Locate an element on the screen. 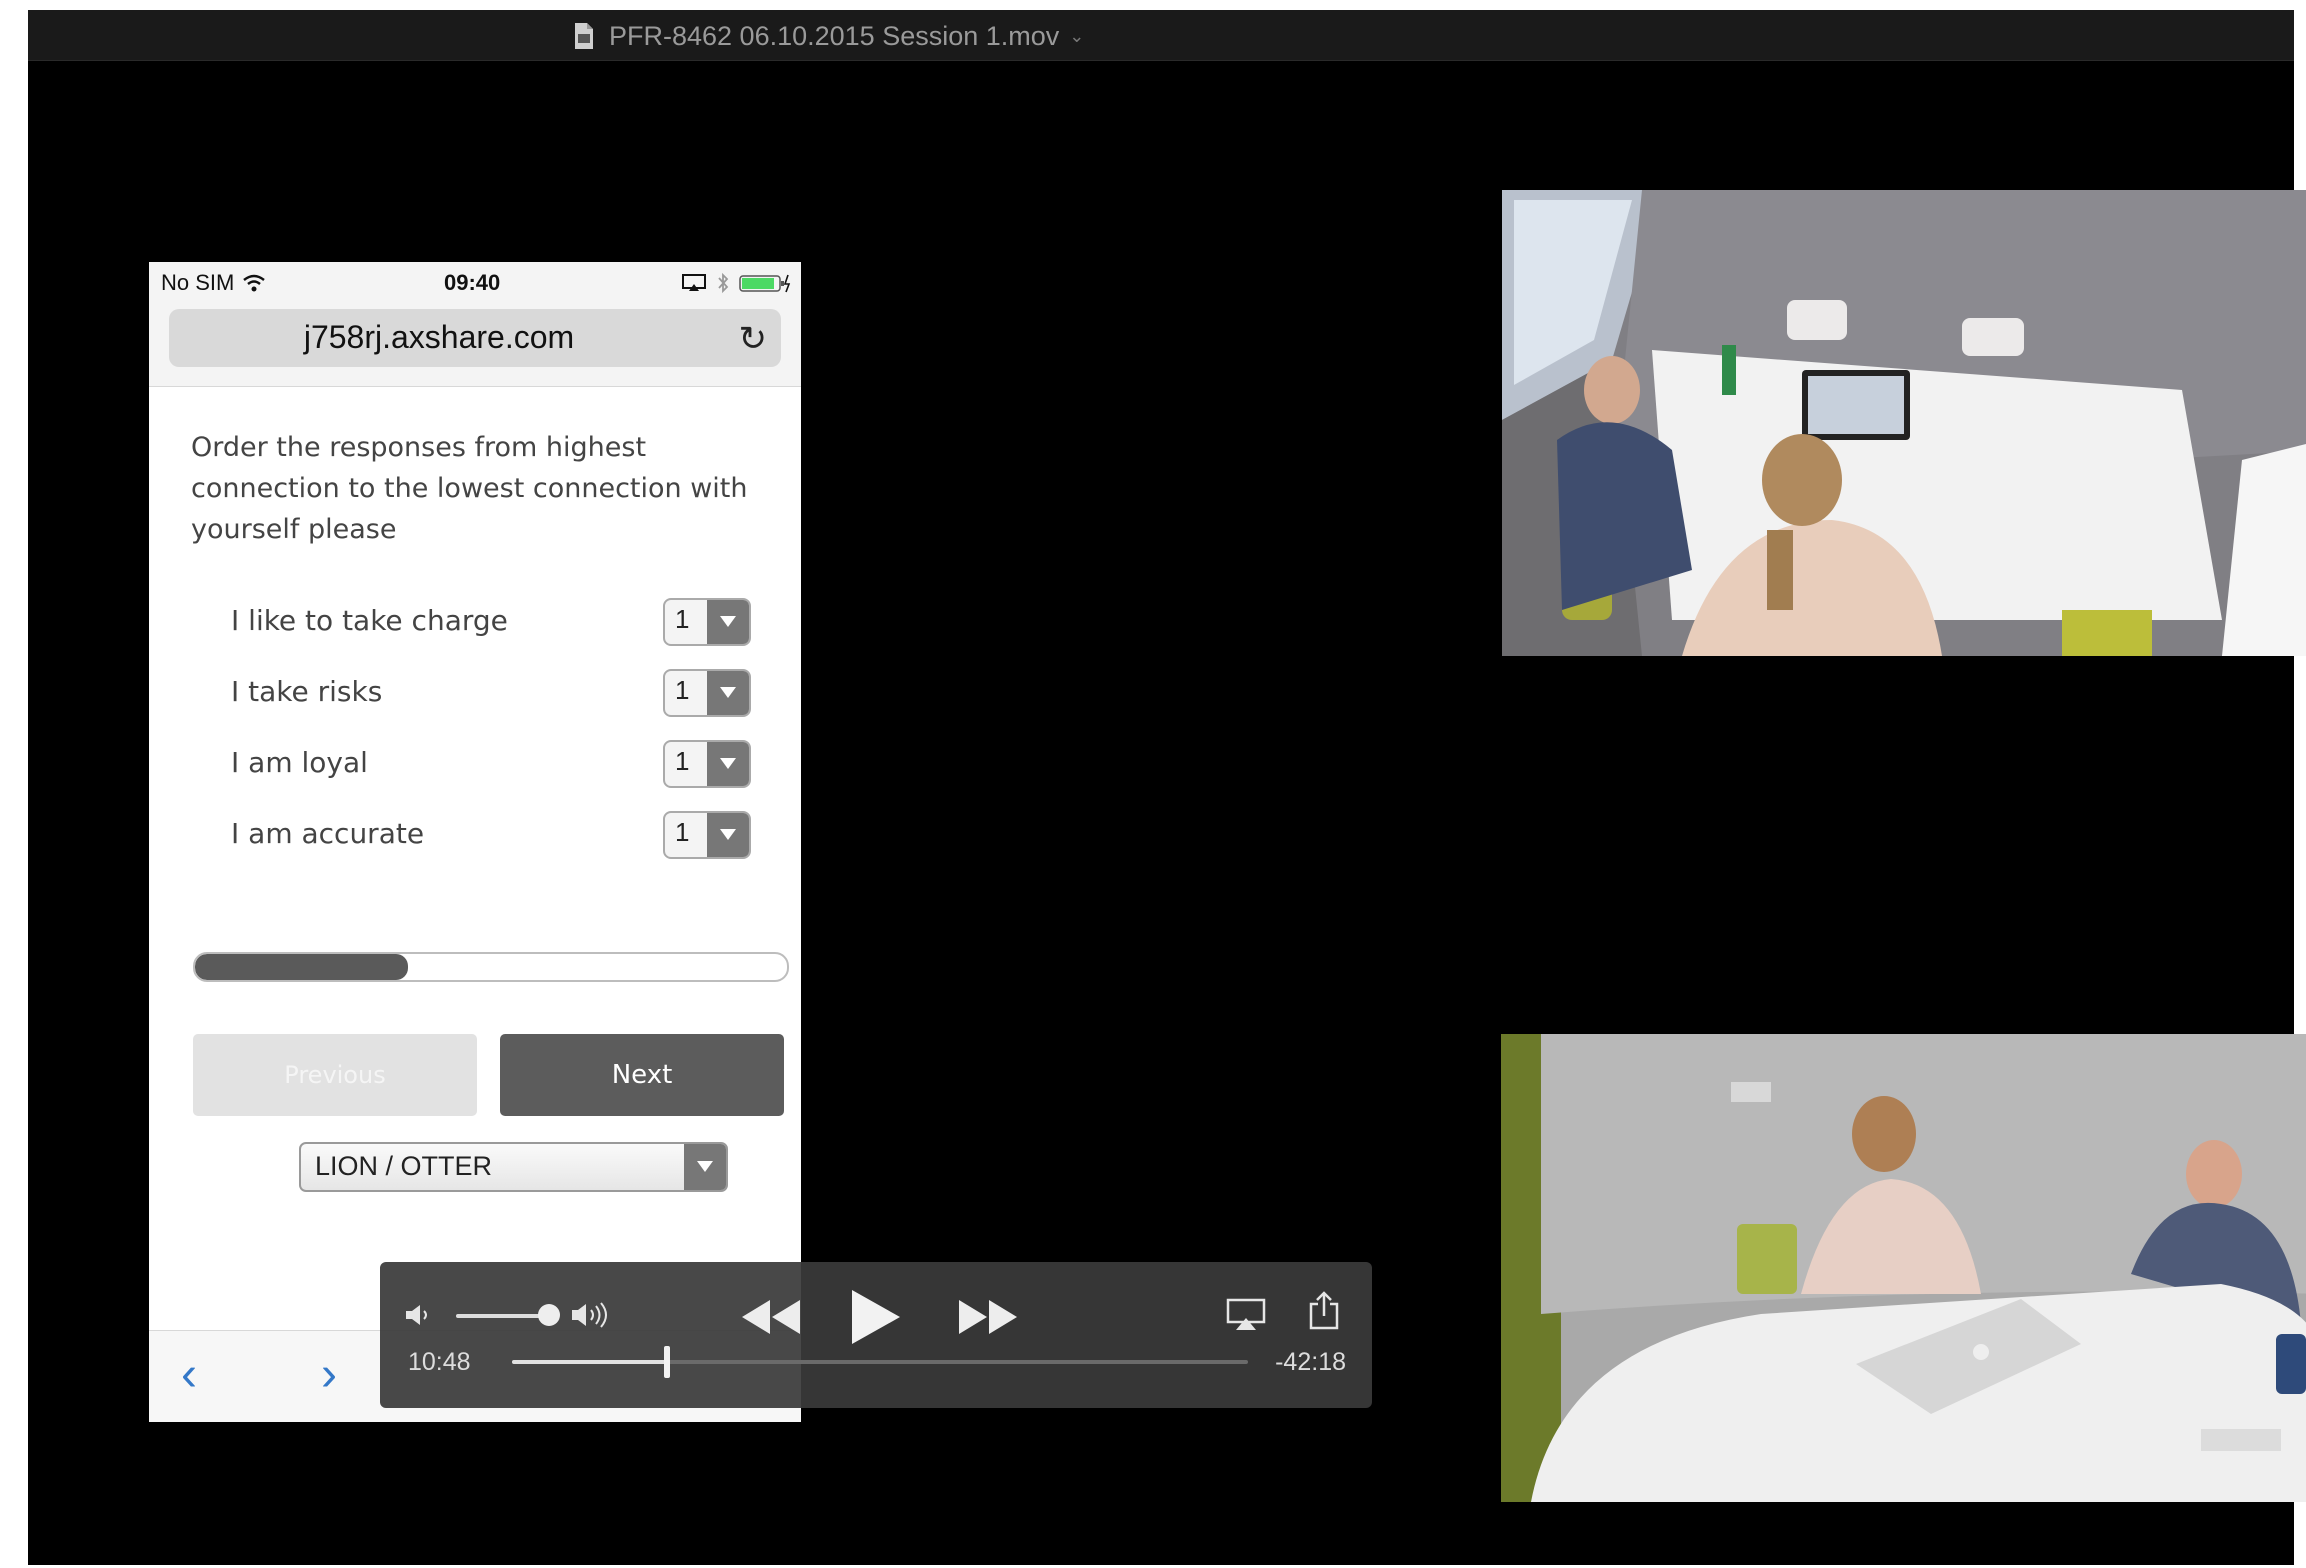 This screenshot has height=1568, width=2306. address-bar: j758rj.axshare.com ↻ is located at coordinates (475, 338).